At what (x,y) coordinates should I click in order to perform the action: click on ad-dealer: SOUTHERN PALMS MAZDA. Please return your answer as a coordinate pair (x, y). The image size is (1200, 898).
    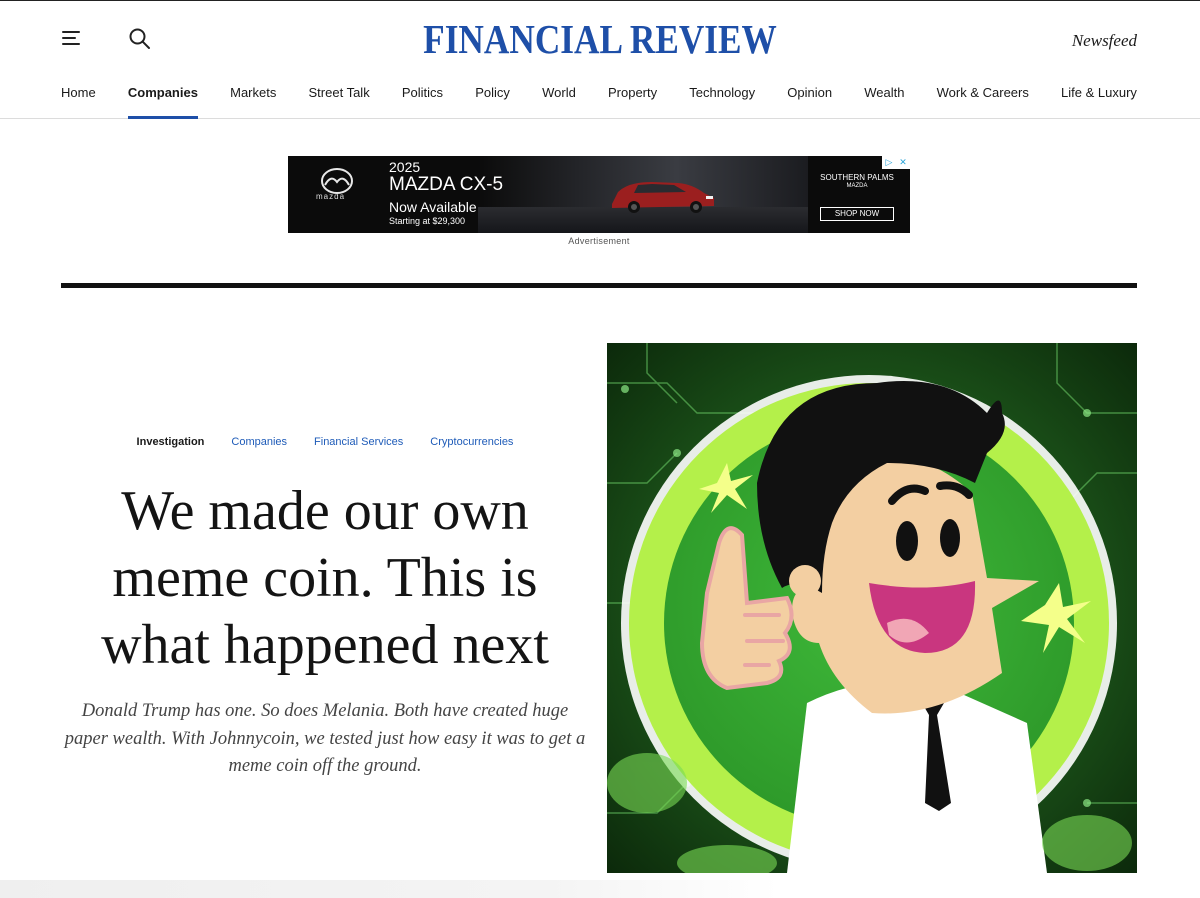
    Looking at the image, I should click on (857, 182).